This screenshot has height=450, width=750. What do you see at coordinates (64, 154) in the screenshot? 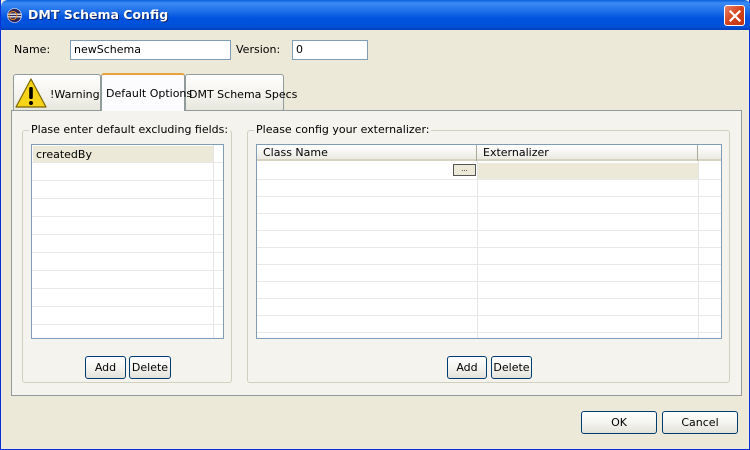
I see `list-item-label: createdBy` at bounding box center [64, 154].